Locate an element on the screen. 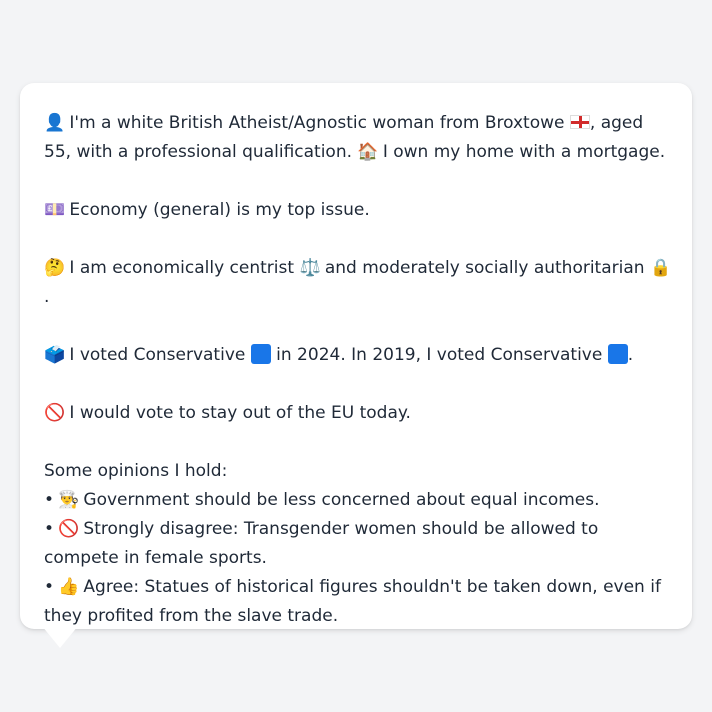  money-icon: 💷 is located at coordinates (55, 210).